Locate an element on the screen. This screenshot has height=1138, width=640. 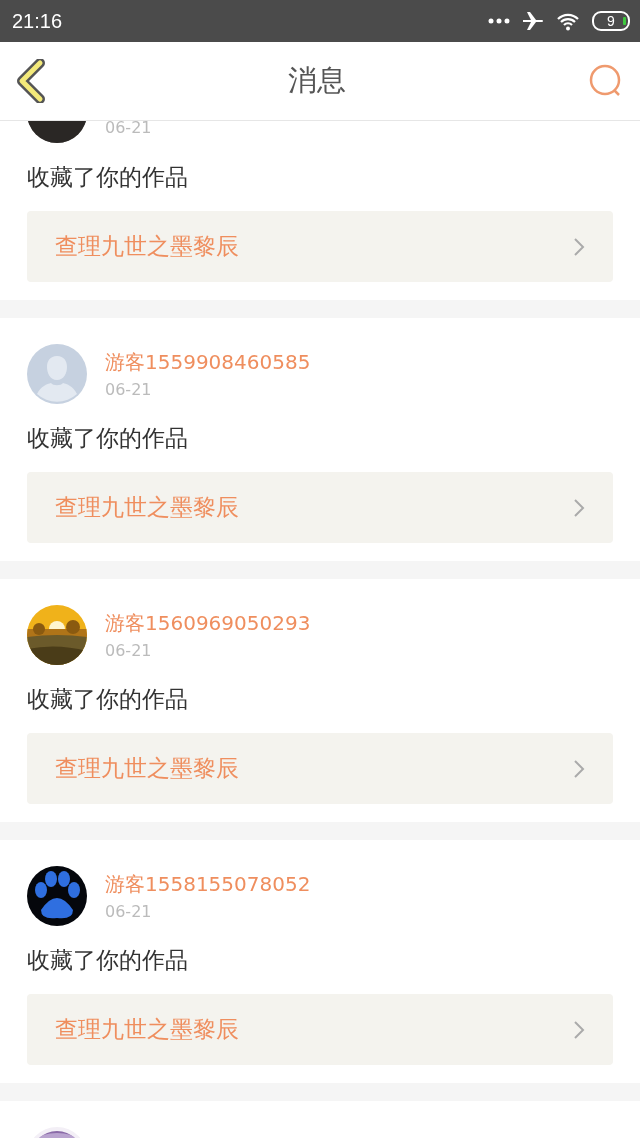
user-name: 游客1560969050293 is located at coordinates (208, 623).